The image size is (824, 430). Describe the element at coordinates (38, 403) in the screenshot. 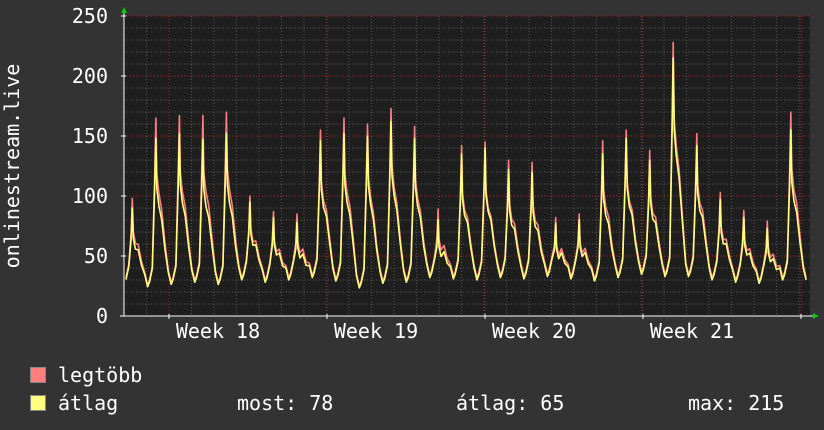

I see `legend-swatch-avg` at that location.